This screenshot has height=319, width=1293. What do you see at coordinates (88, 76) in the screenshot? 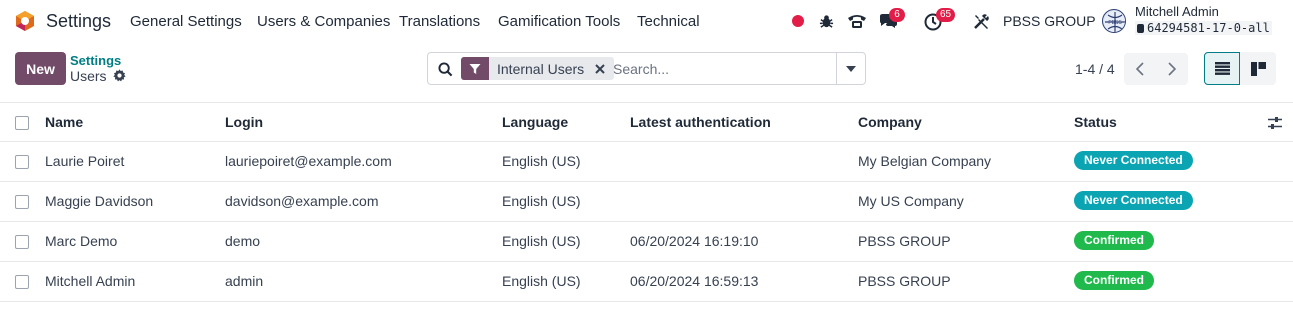
I see `page-title: Users` at bounding box center [88, 76].